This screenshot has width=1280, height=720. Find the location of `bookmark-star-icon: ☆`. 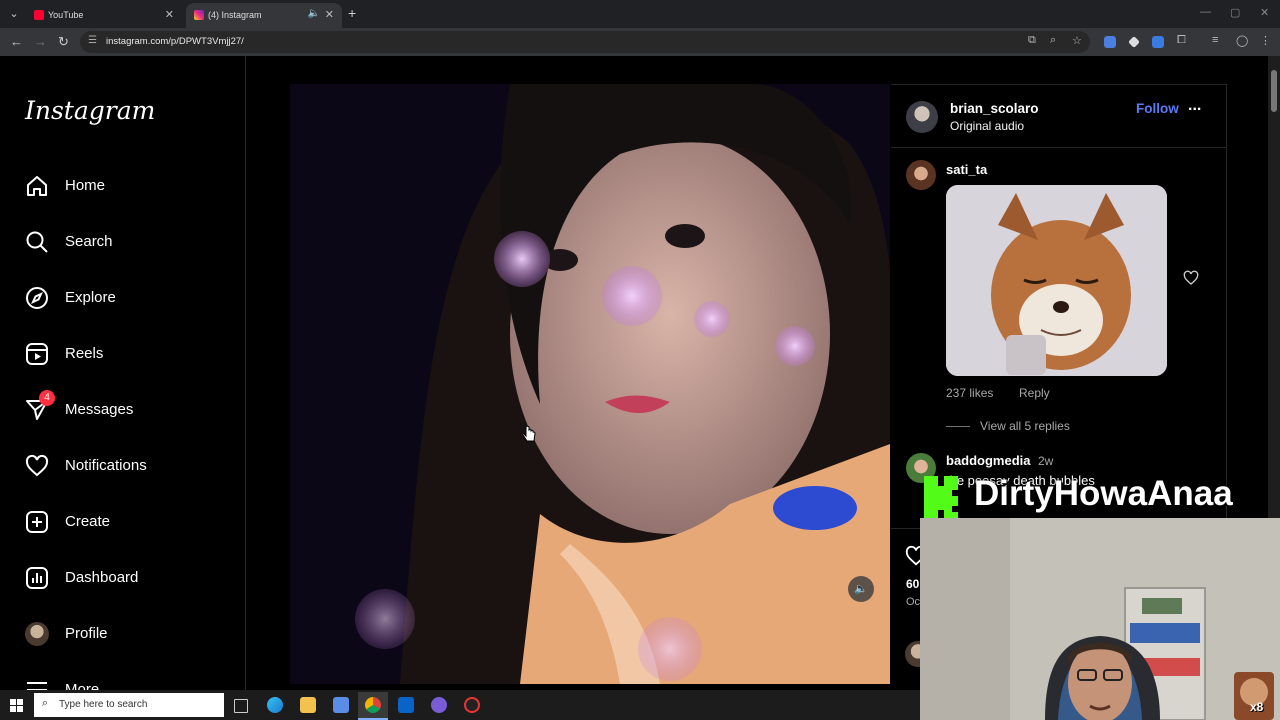

bookmark-star-icon: ☆ is located at coordinates (1077, 40).